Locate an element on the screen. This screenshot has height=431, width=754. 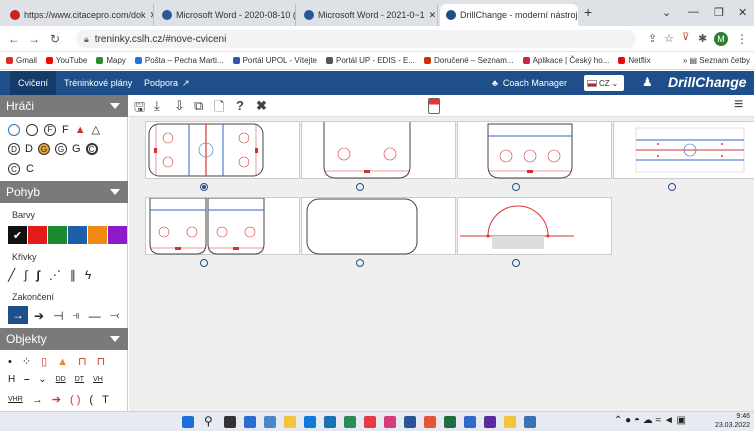
close-window-icon: ✕ is located at coordinates (742, 12).